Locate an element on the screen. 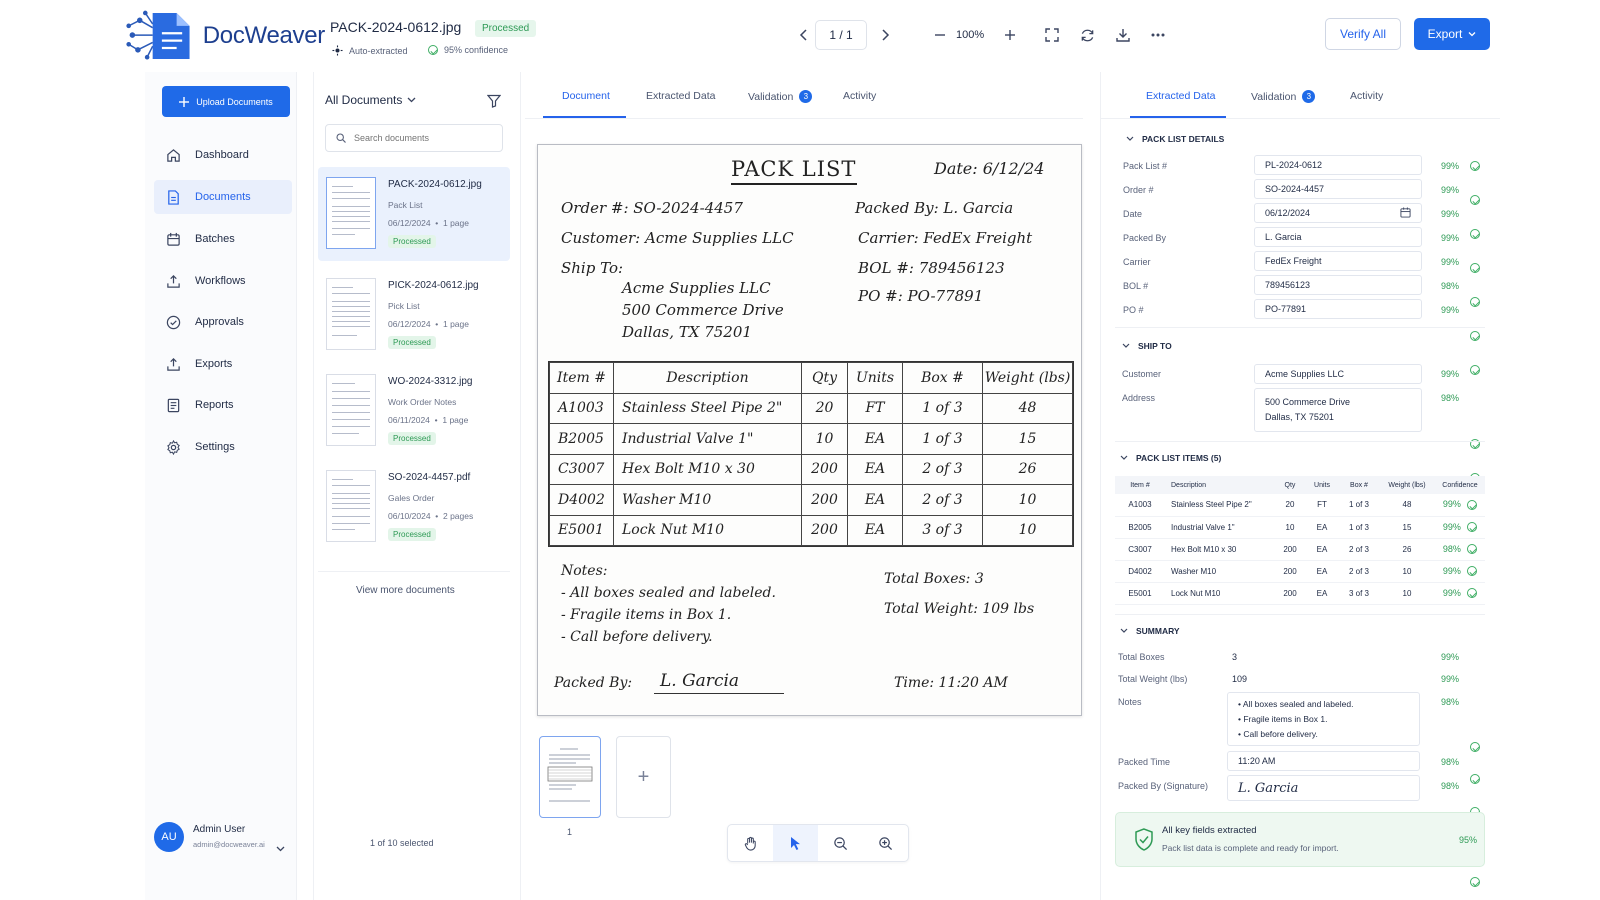  sidebar-item-exports: Exports is located at coordinates (223, 364).